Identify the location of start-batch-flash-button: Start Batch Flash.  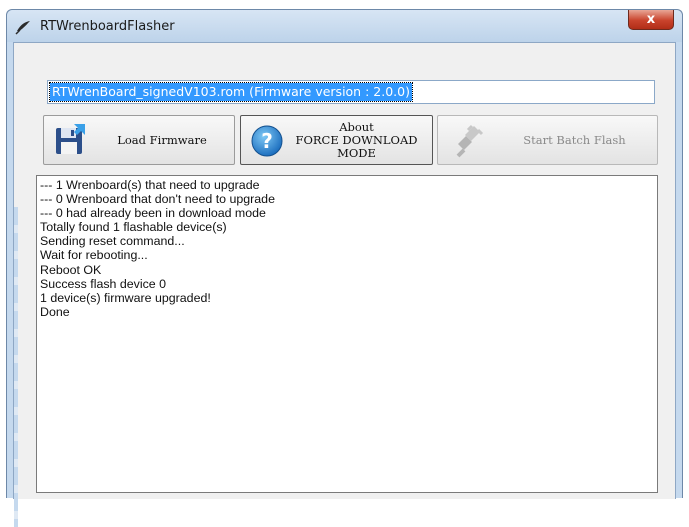
(547, 140).